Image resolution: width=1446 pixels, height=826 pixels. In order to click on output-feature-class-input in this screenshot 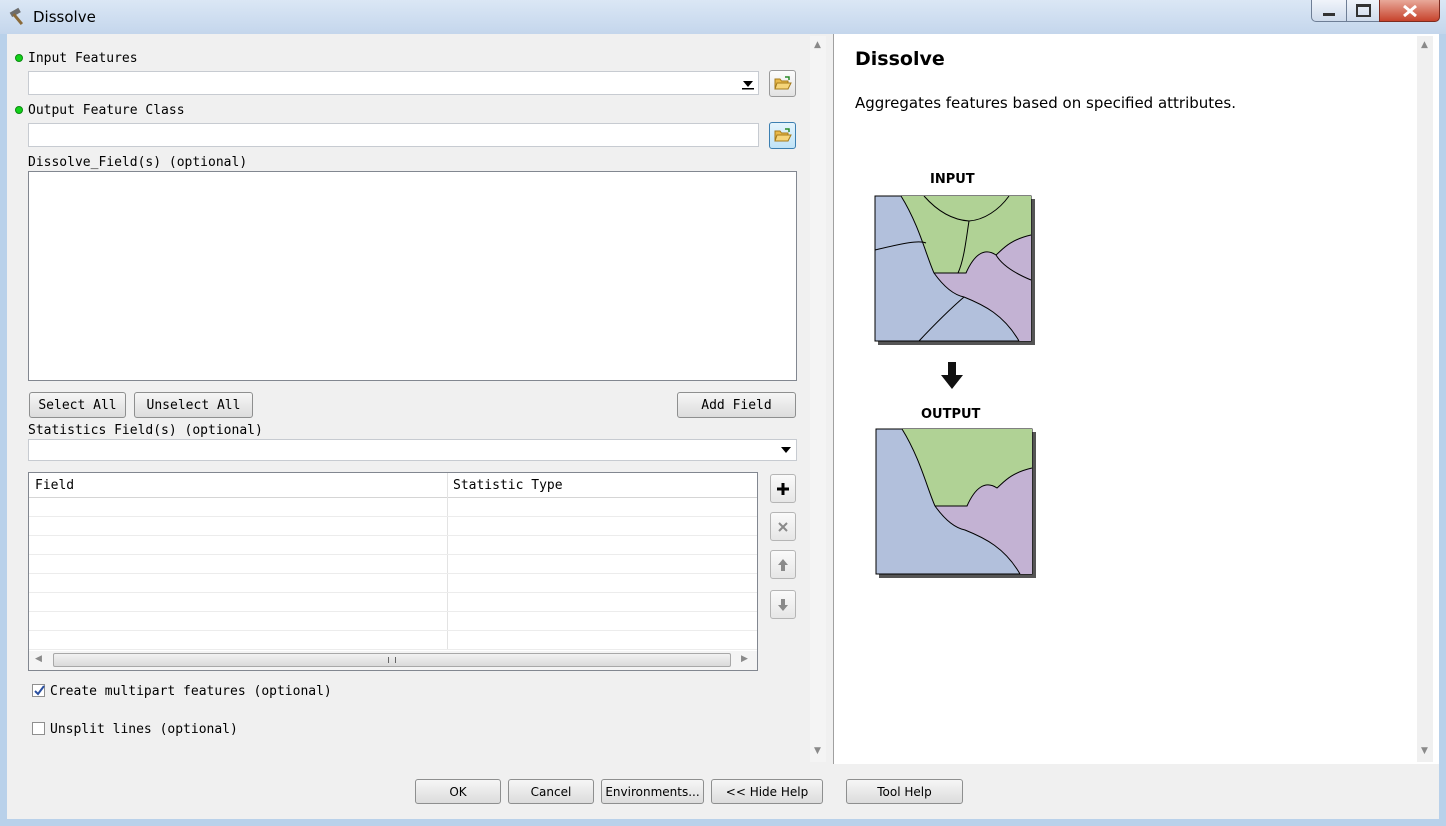, I will do `click(393, 135)`.